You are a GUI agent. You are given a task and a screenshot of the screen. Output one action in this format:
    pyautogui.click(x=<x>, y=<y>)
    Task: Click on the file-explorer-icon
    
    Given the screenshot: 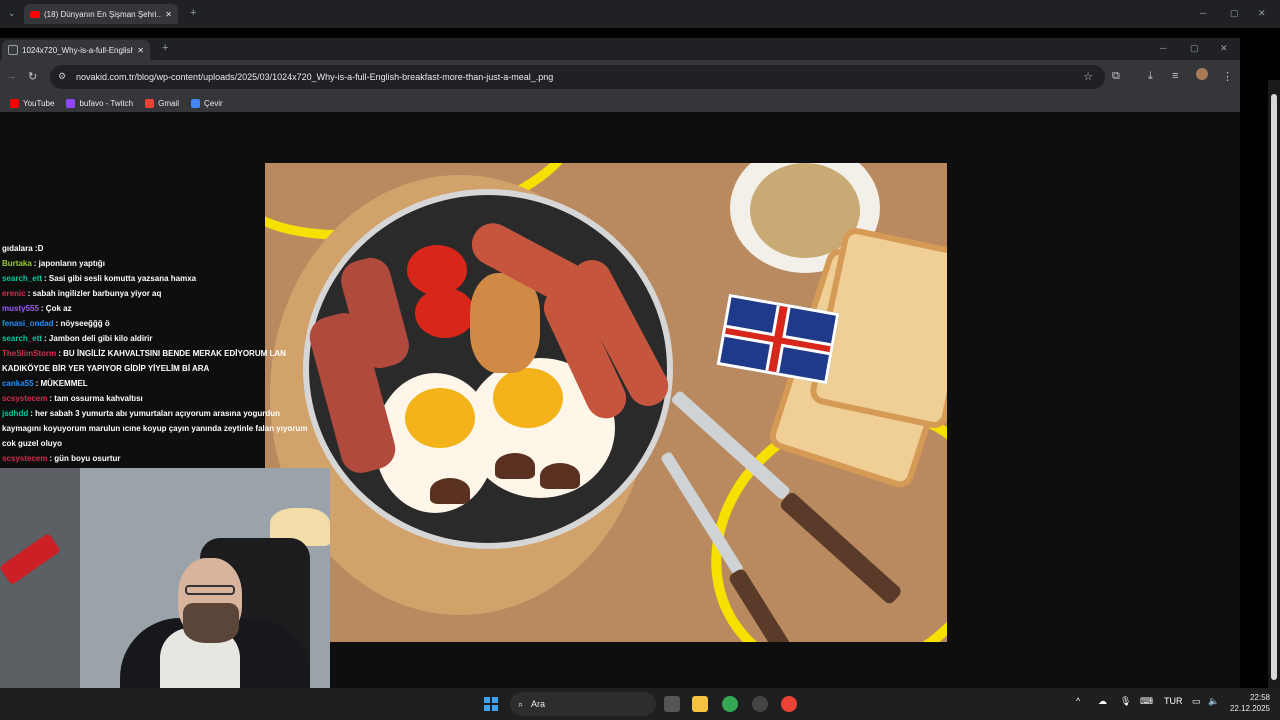 What is the action you would take?
    pyautogui.click(x=700, y=704)
    